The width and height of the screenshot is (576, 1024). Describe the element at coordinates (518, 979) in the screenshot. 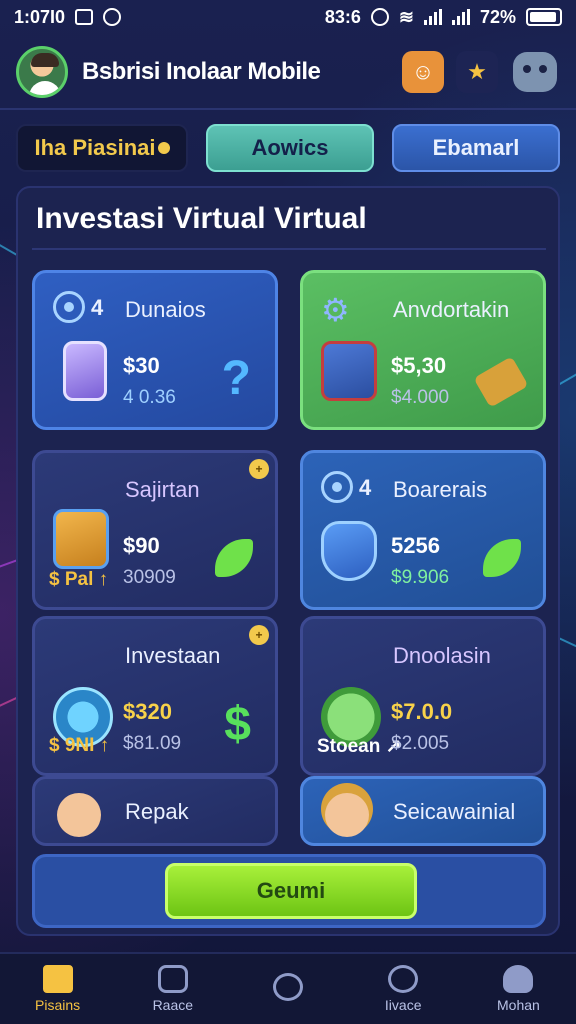

I see `user-icon` at that location.